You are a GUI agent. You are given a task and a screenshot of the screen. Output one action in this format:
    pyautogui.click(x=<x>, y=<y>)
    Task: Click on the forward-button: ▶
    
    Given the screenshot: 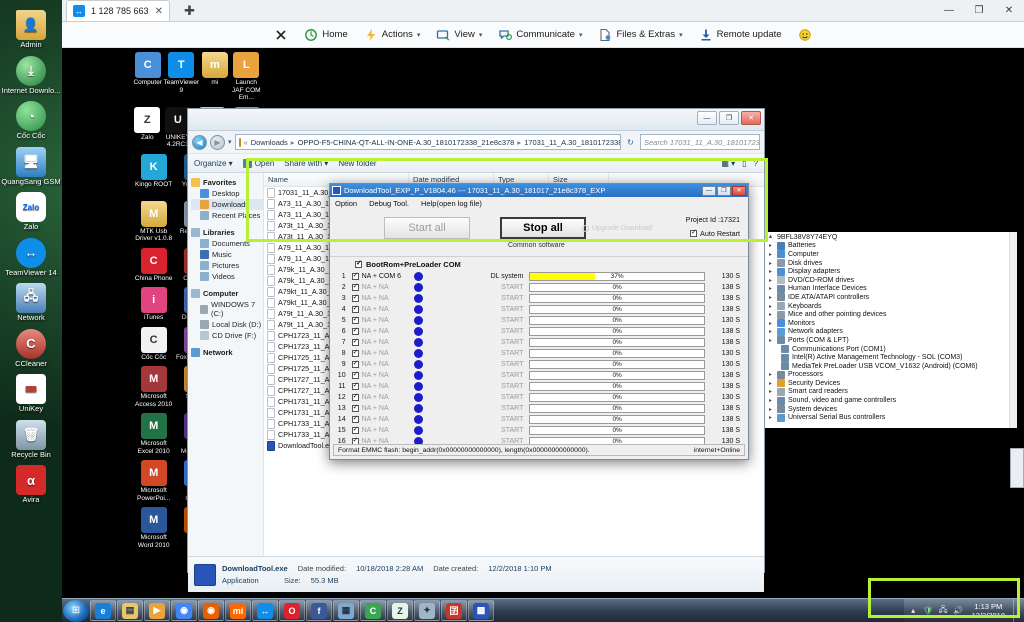 What is the action you would take?
    pyautogui.click(x=217, y=142)
    